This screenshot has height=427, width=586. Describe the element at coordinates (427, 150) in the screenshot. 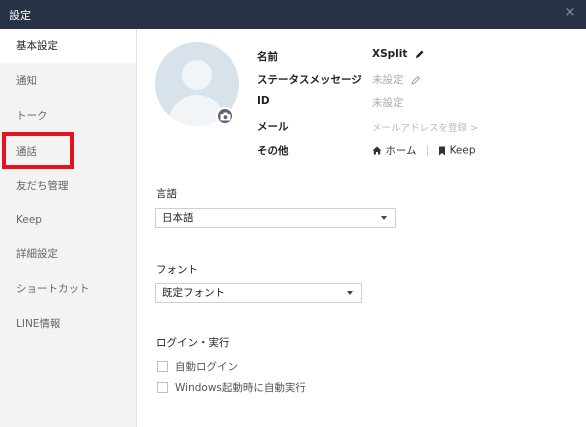

I see `link-divider` at that location.